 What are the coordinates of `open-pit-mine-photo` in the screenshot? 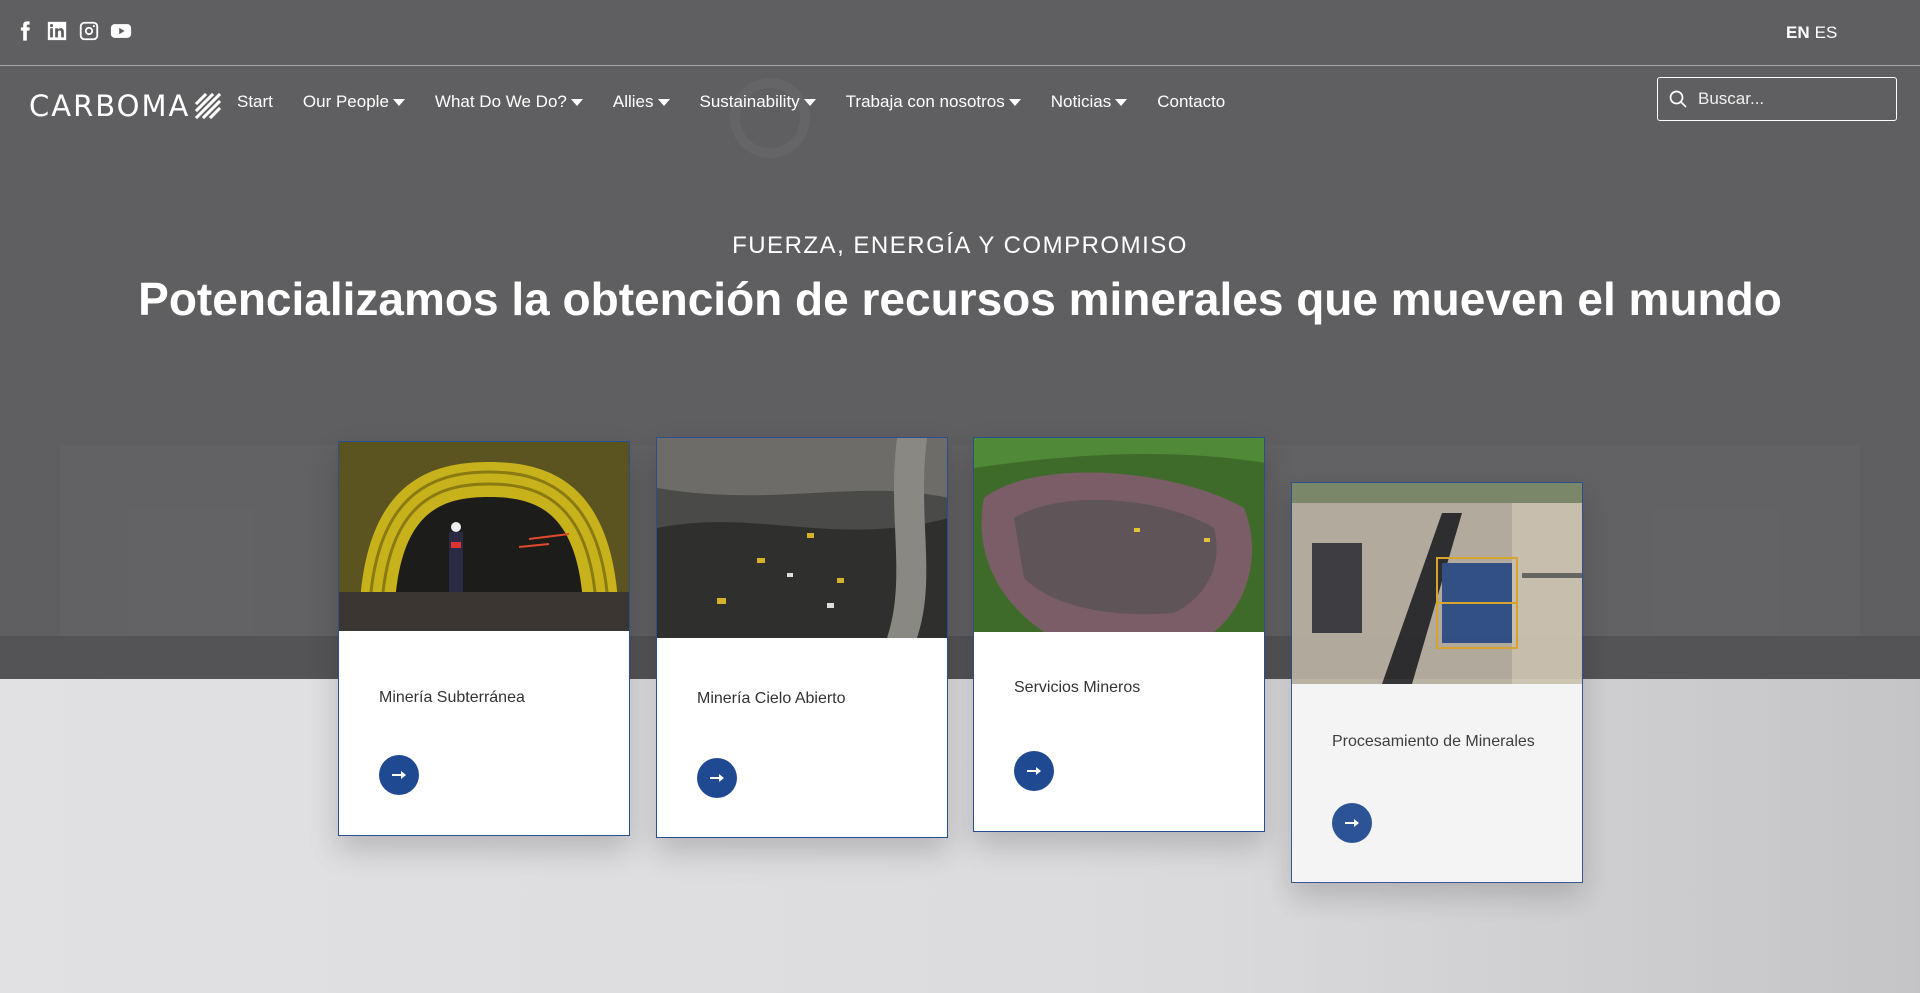 It's located at (802, 538).